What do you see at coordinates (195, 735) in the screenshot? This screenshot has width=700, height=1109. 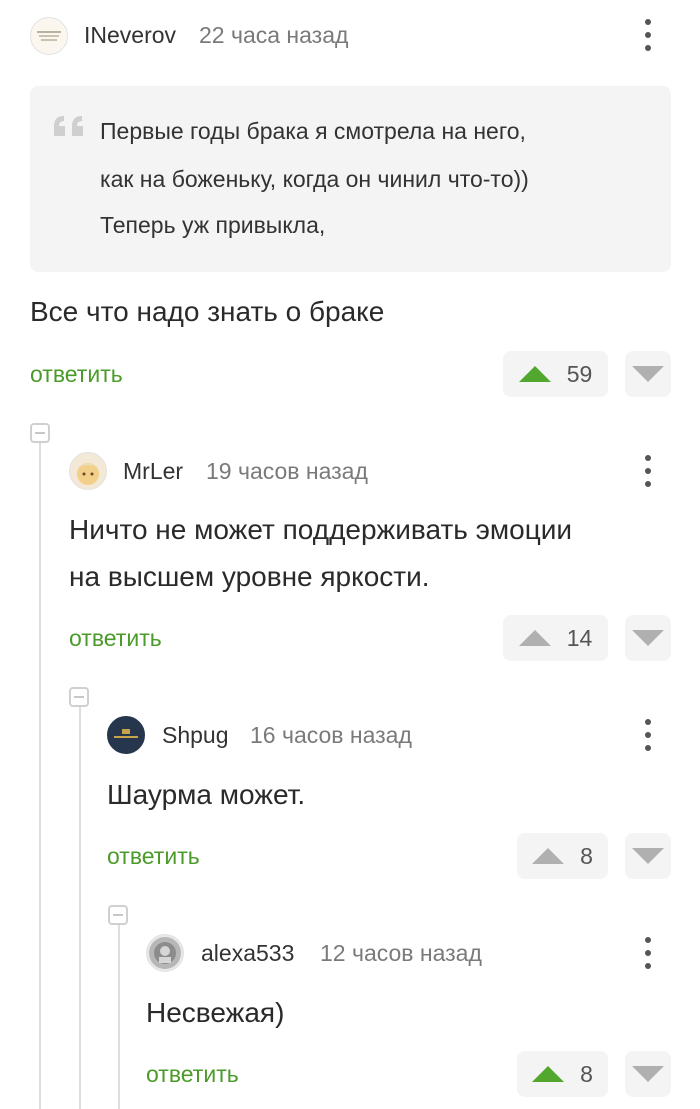 I see `username: Shpug` at bounding box center [195, 735].